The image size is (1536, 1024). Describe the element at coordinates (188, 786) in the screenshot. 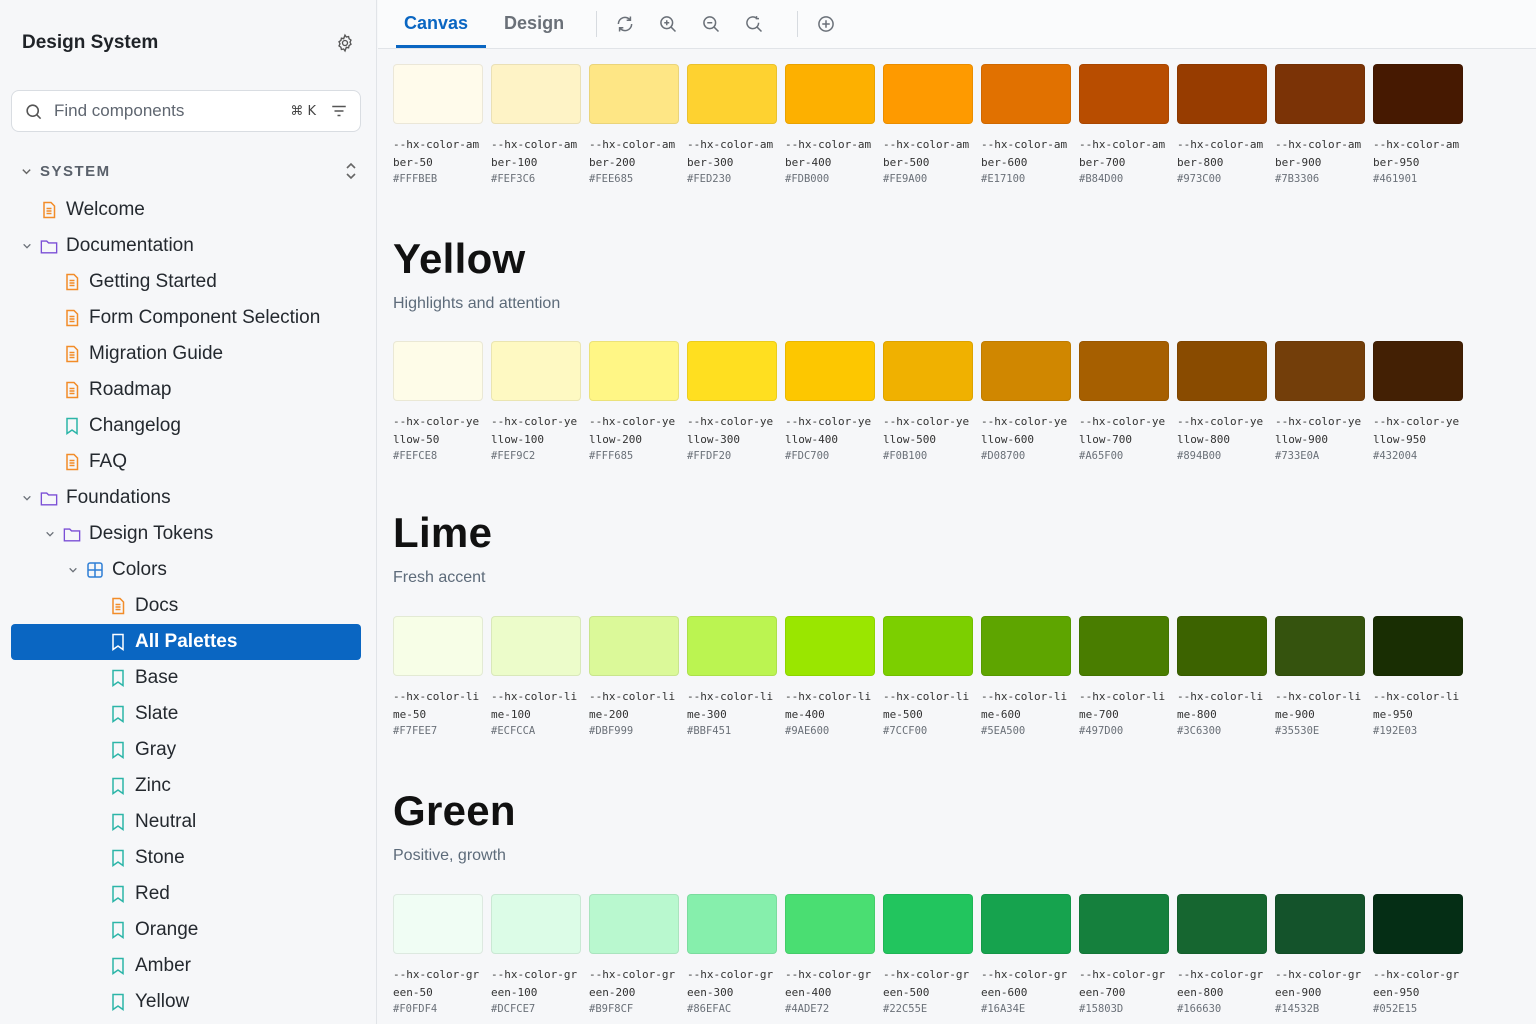

I see `sidebar-item-zinc: Zinc` at that location.